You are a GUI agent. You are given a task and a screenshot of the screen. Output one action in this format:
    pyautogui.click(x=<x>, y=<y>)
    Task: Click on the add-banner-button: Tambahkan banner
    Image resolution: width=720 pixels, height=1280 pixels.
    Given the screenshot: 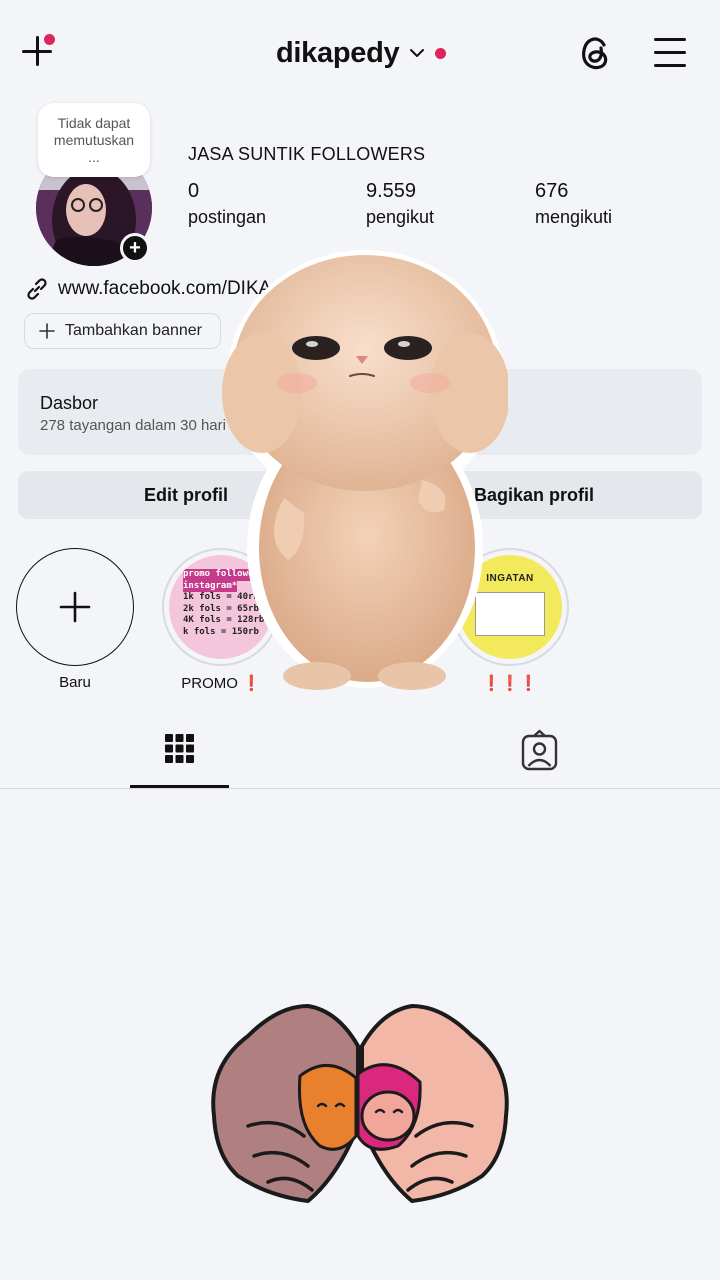 What is the action you would take?
    pyautogui.click(x=122, y=331)
    